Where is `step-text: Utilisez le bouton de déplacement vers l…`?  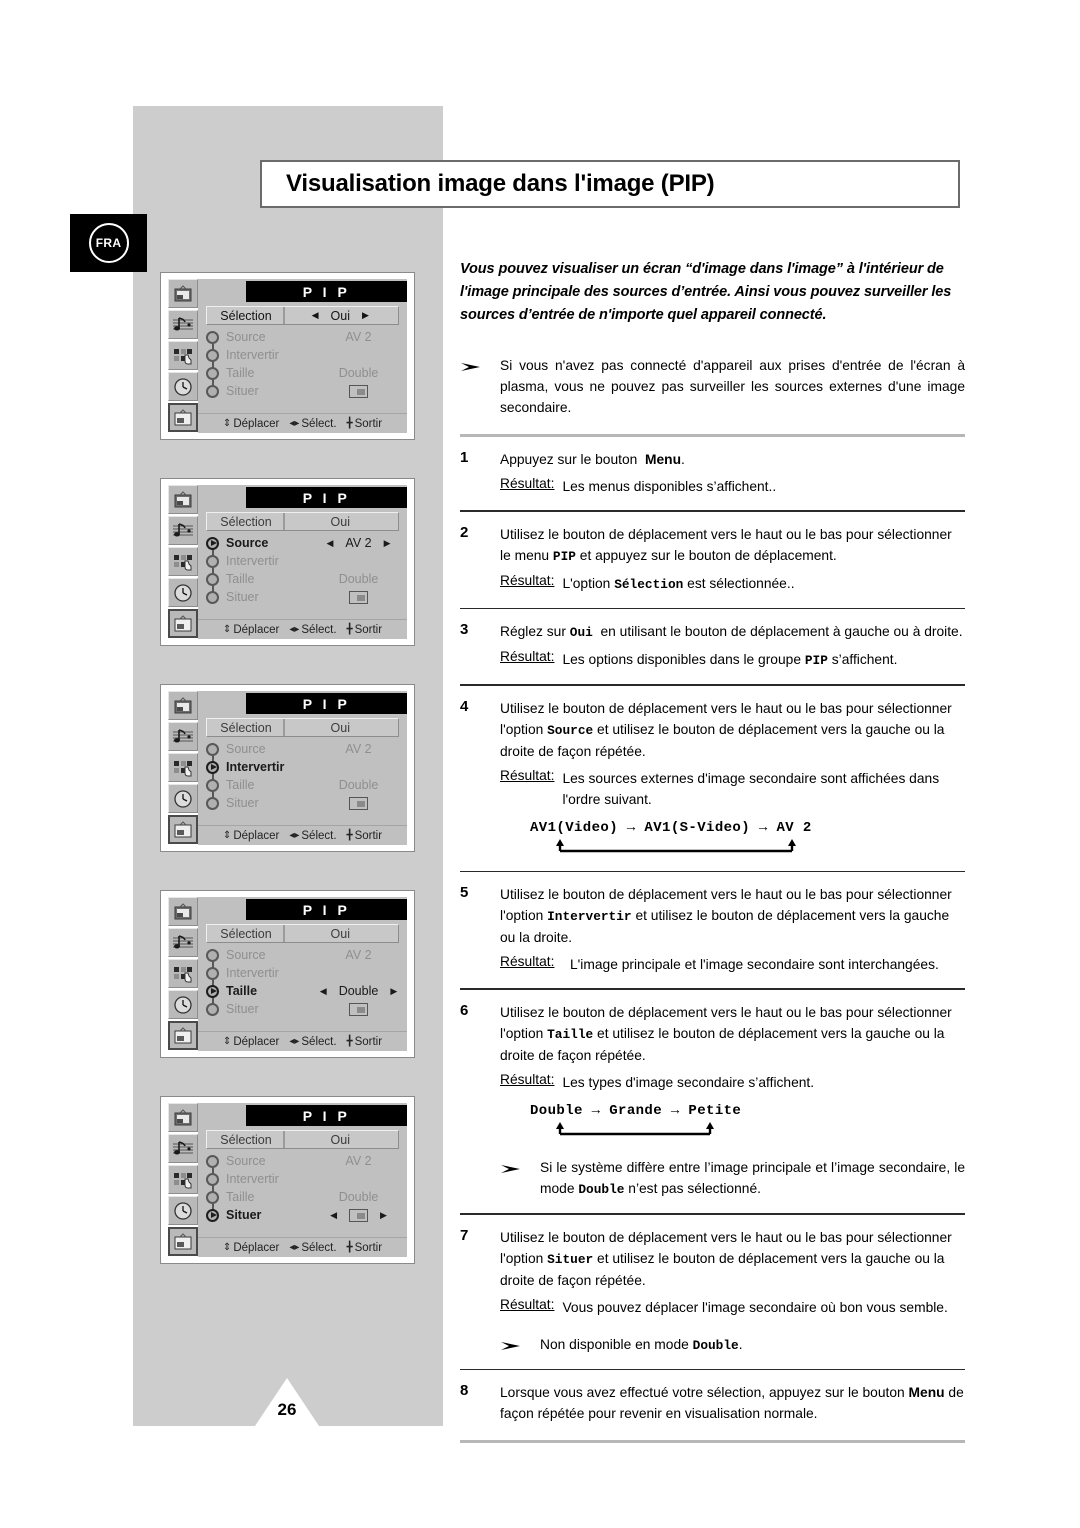 step-text: Utilisez le bouton de déplacement vers l… is located at coordinates (726, 916).